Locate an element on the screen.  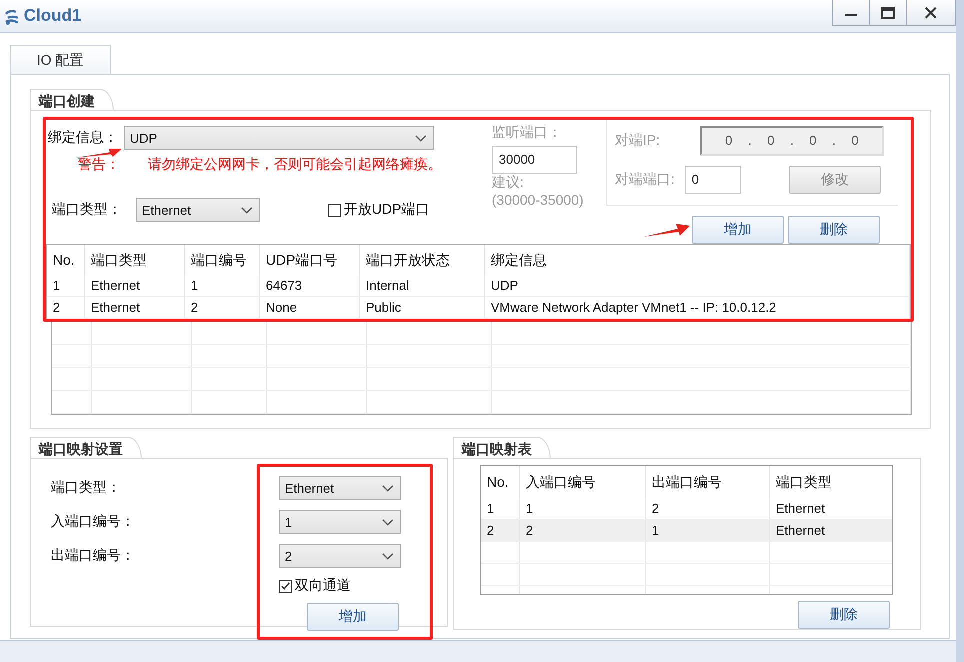
table-cell: Internal is located at coordinates (422, 285).